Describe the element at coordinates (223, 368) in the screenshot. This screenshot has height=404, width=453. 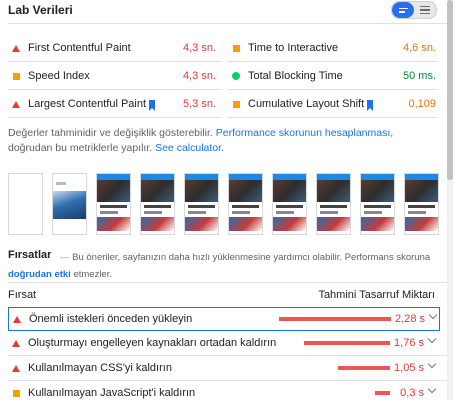
I see `opportunity-row: Kullanılmayan CSS'yi kaldırın 1,05 s` at that location.